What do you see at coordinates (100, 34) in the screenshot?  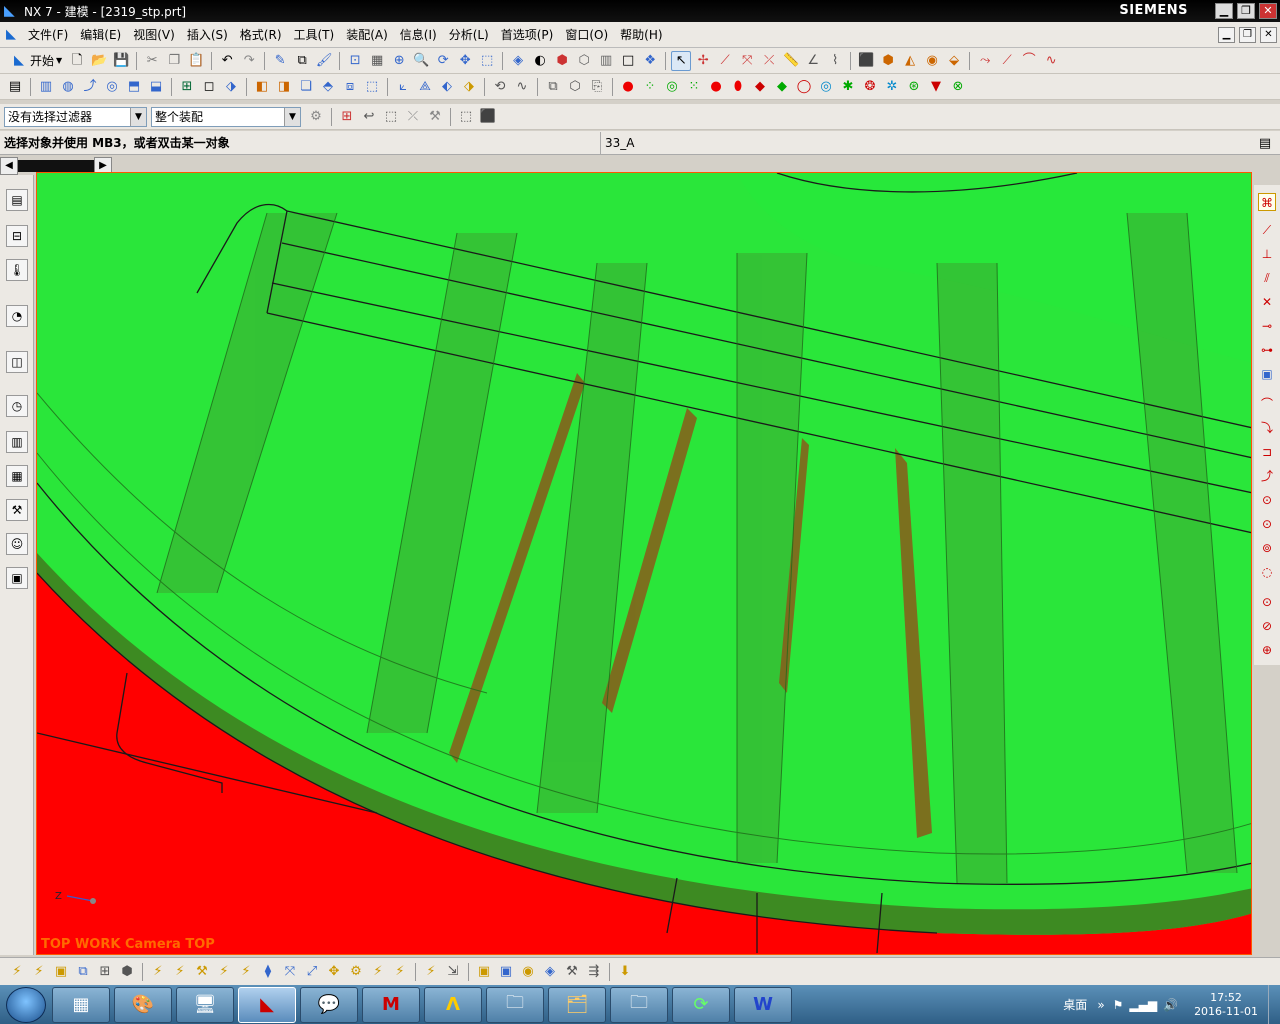 I see `menu-edit: 编辑(E)` at bounding box center [100, 34].